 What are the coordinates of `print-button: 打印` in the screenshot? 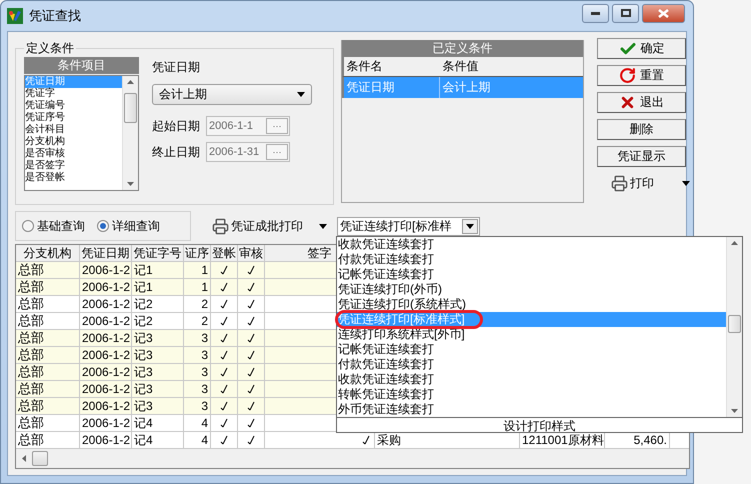 It's located at (645, 183).